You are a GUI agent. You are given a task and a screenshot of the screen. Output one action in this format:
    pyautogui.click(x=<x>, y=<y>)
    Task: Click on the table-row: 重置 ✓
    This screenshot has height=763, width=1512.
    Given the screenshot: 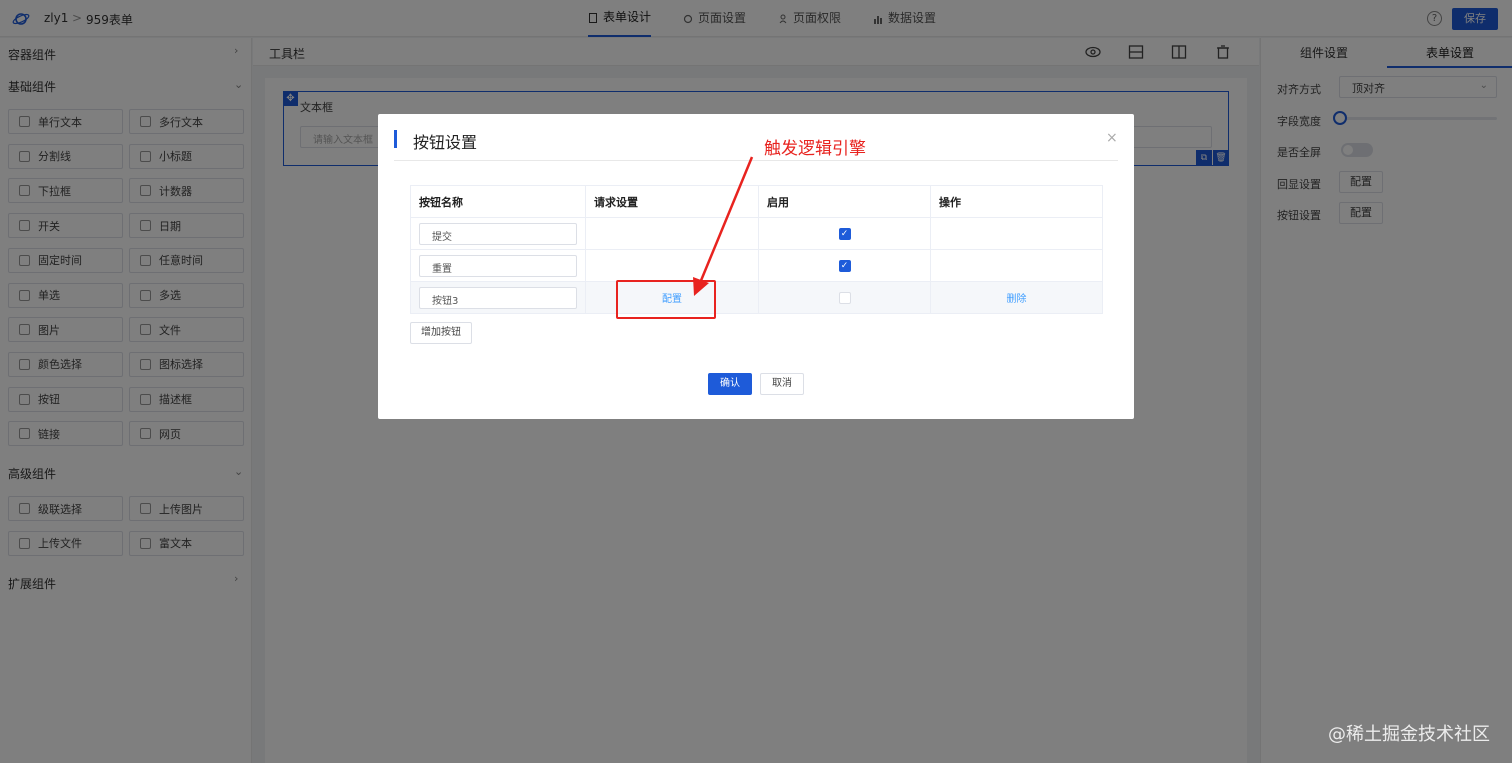 What is the action you would take?
    pyautogui.click(x=756, y=265)
    